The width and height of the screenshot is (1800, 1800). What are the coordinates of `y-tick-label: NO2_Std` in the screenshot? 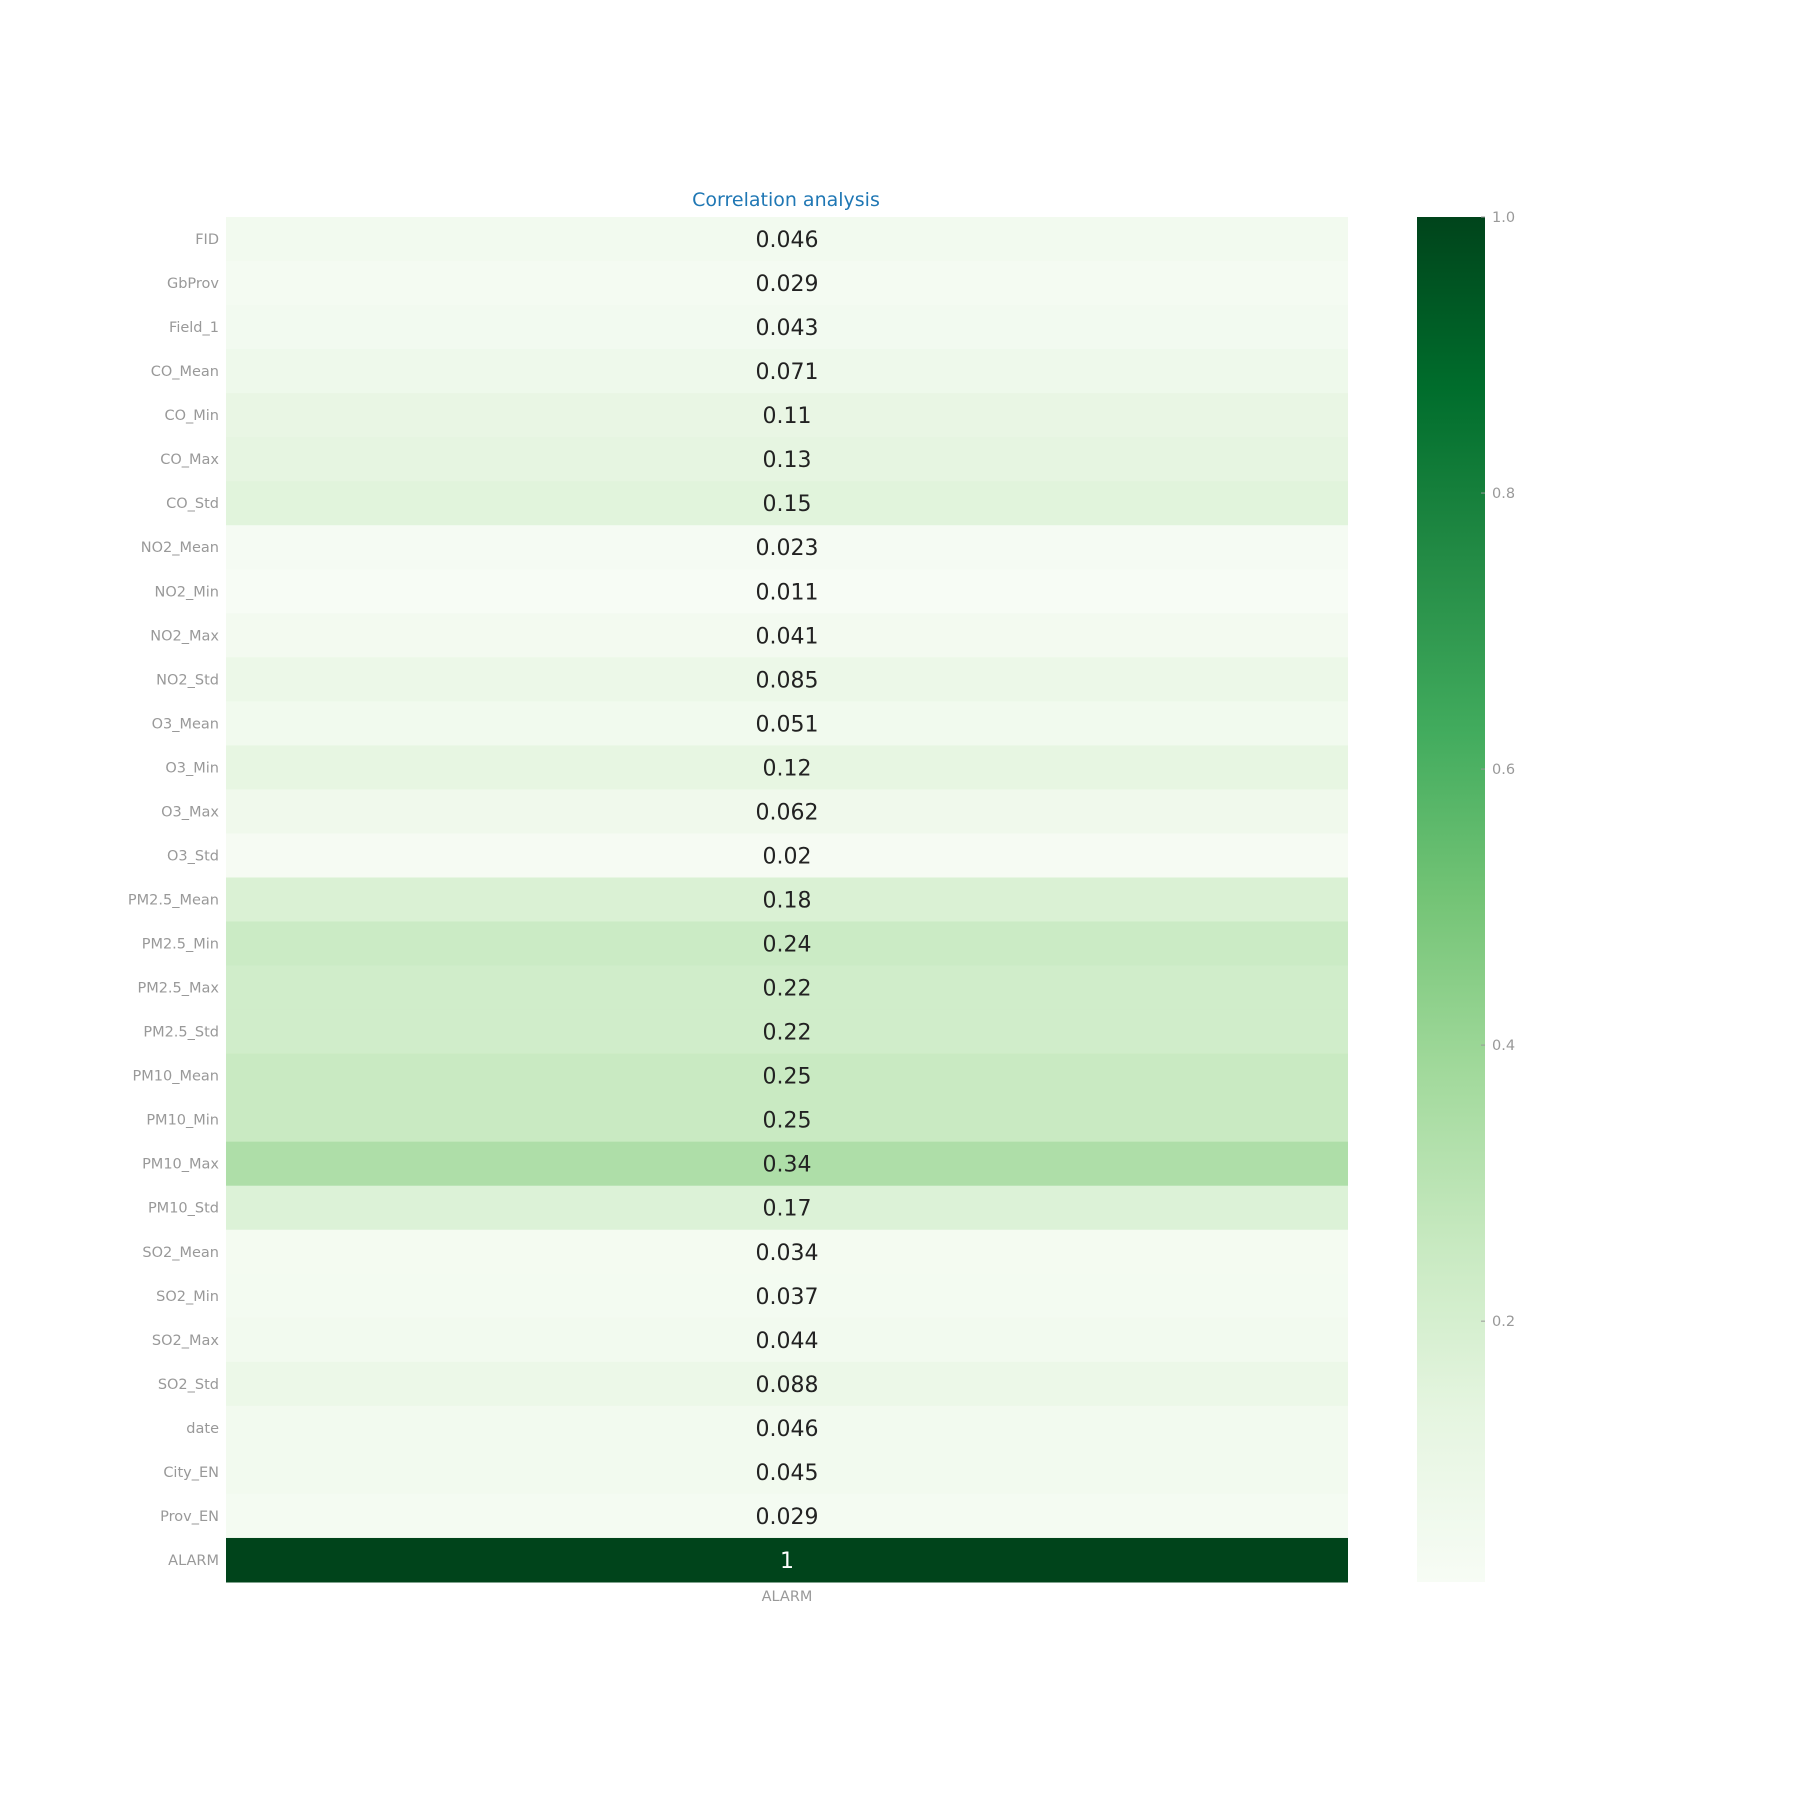 It's located at (187, 680).